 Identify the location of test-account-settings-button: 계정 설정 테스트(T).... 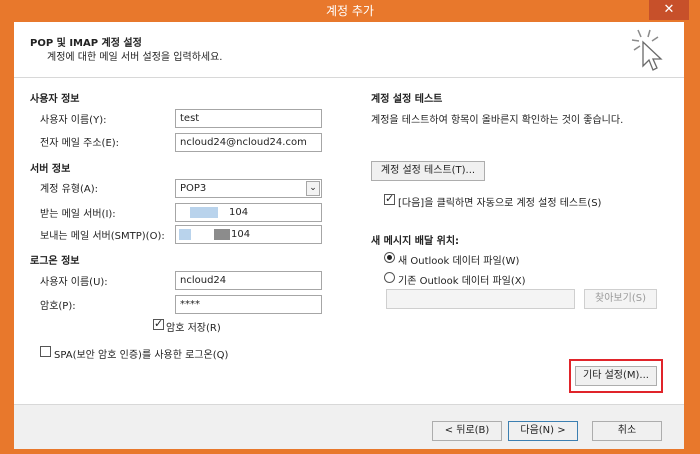
(428, 171).